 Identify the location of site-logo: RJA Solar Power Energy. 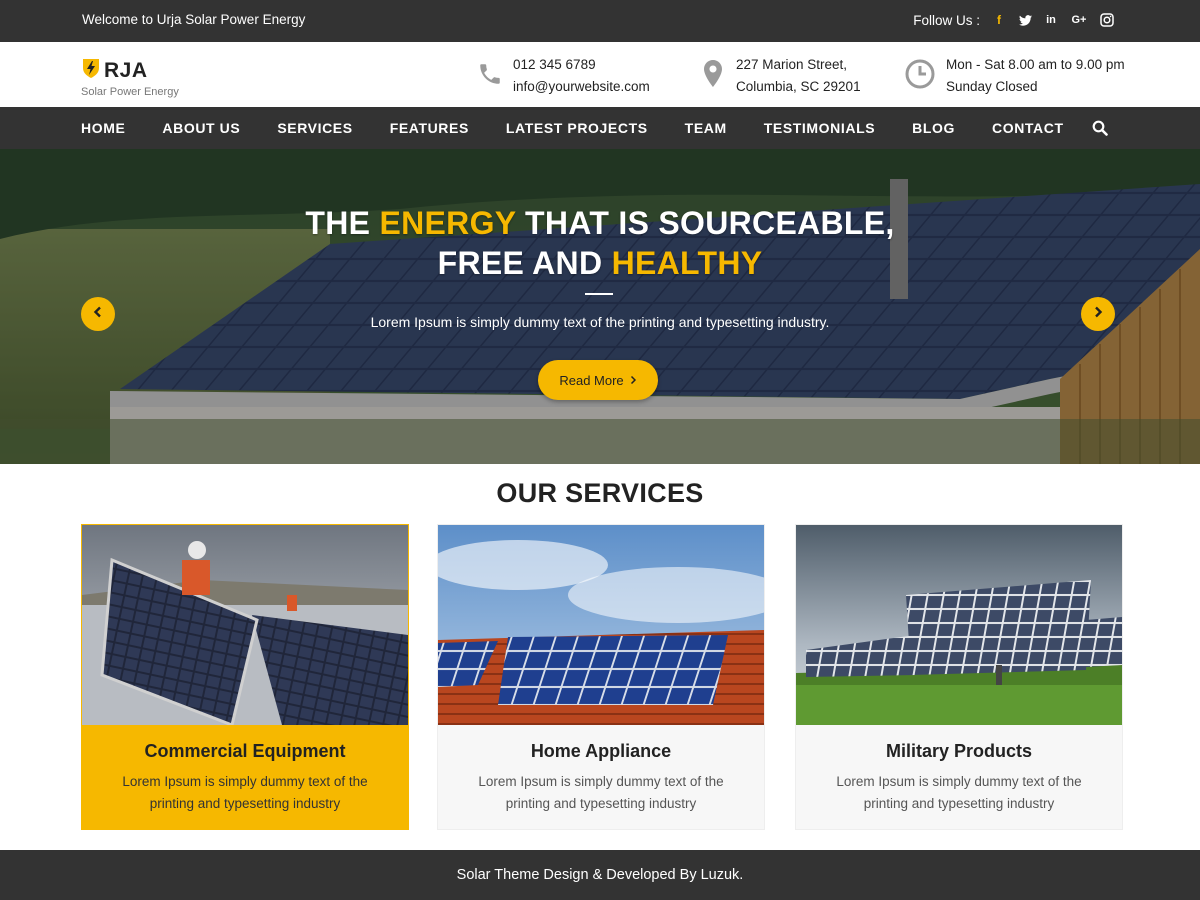
(130, 78).